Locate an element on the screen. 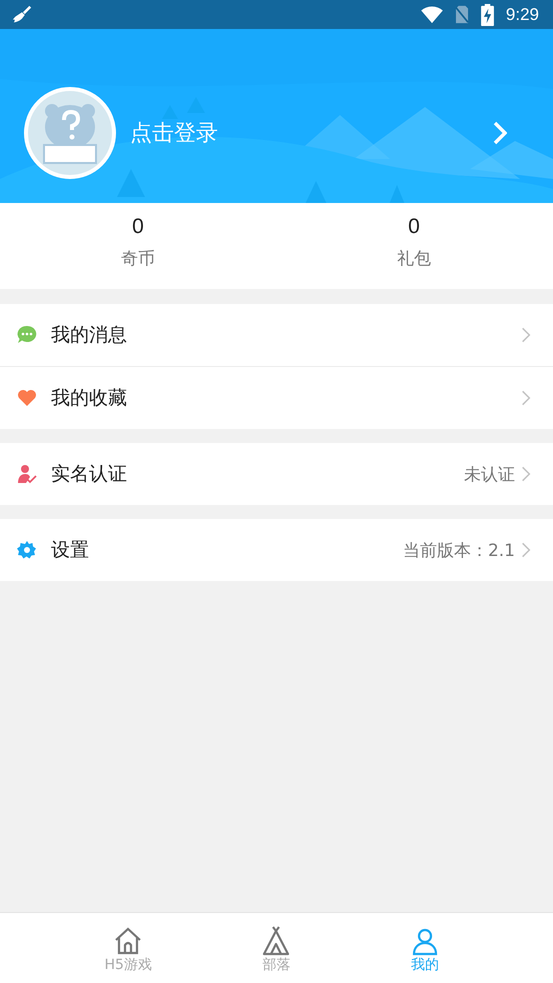  status-time: 9:29 is located at coordinates (522, 14).